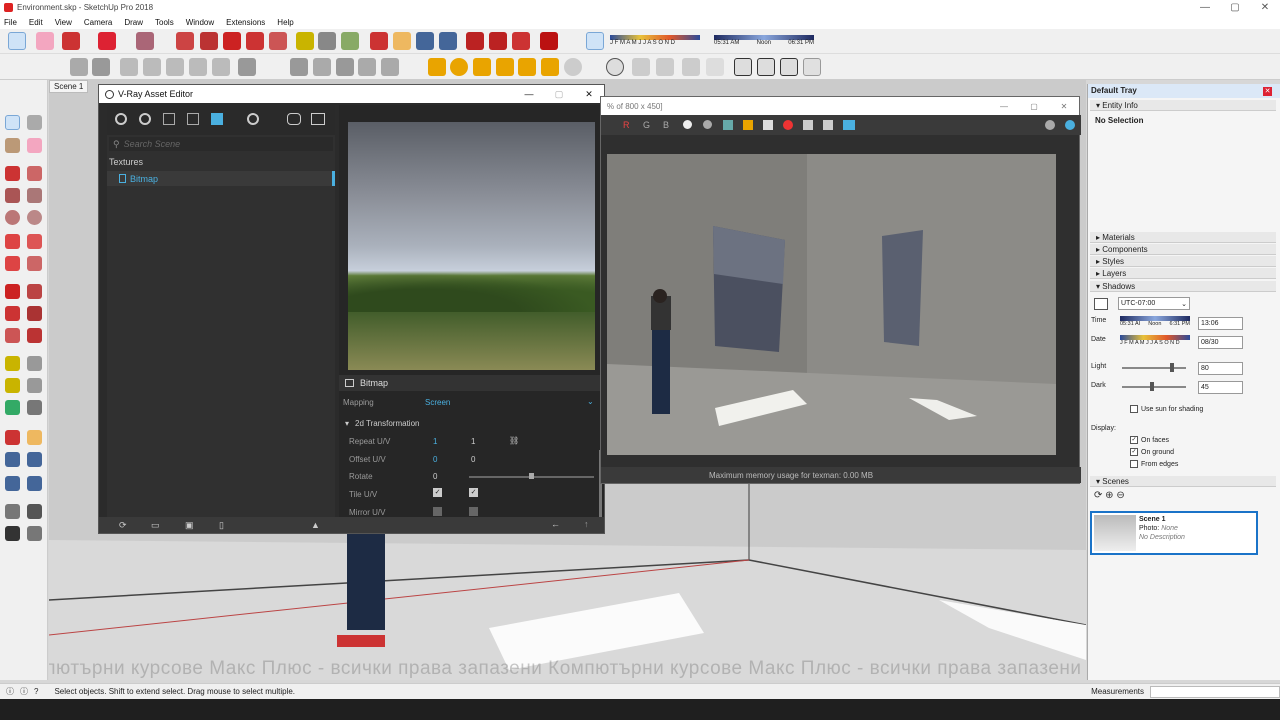 Image resolution: width=1280 pixels, height=720 pixels. I want to click on panel-scenes: ▾ Scenes, so click(1183, 481).